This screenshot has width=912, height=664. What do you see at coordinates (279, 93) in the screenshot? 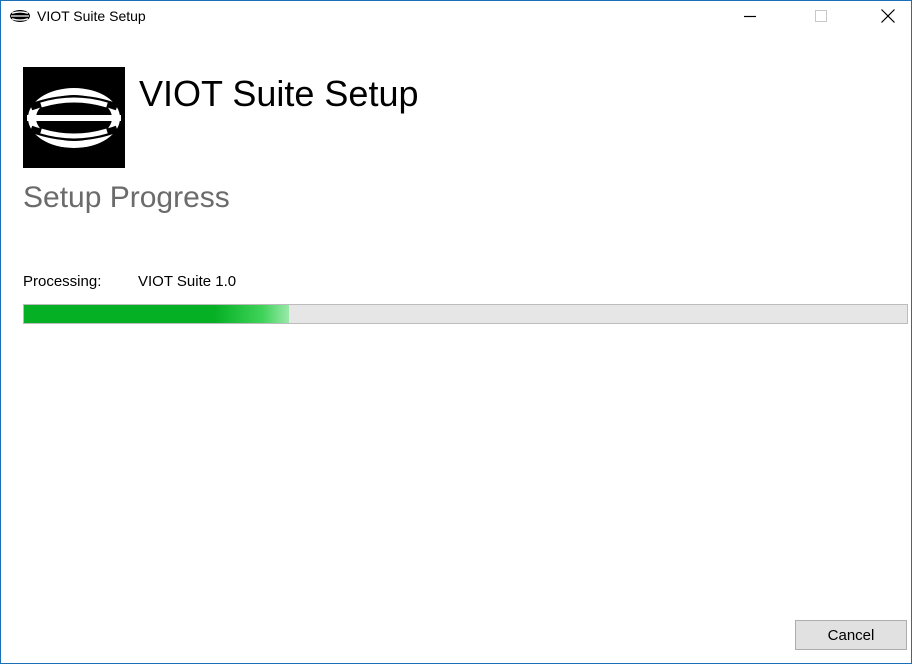
I see `app-title: VIOT Suite Setup` at bounding box center [279, 93].